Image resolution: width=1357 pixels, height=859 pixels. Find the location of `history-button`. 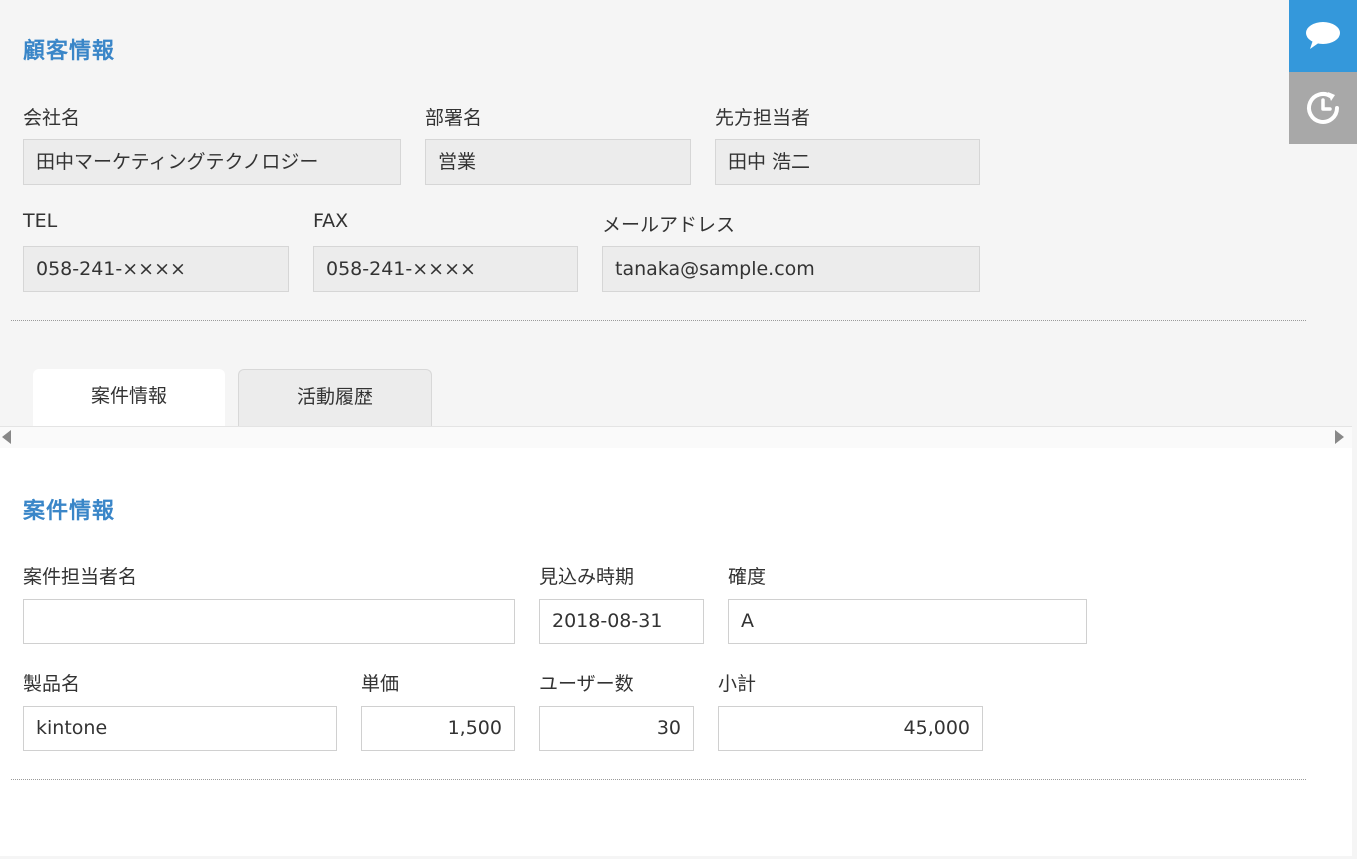

history-button is located at coordinates (1323, 108).